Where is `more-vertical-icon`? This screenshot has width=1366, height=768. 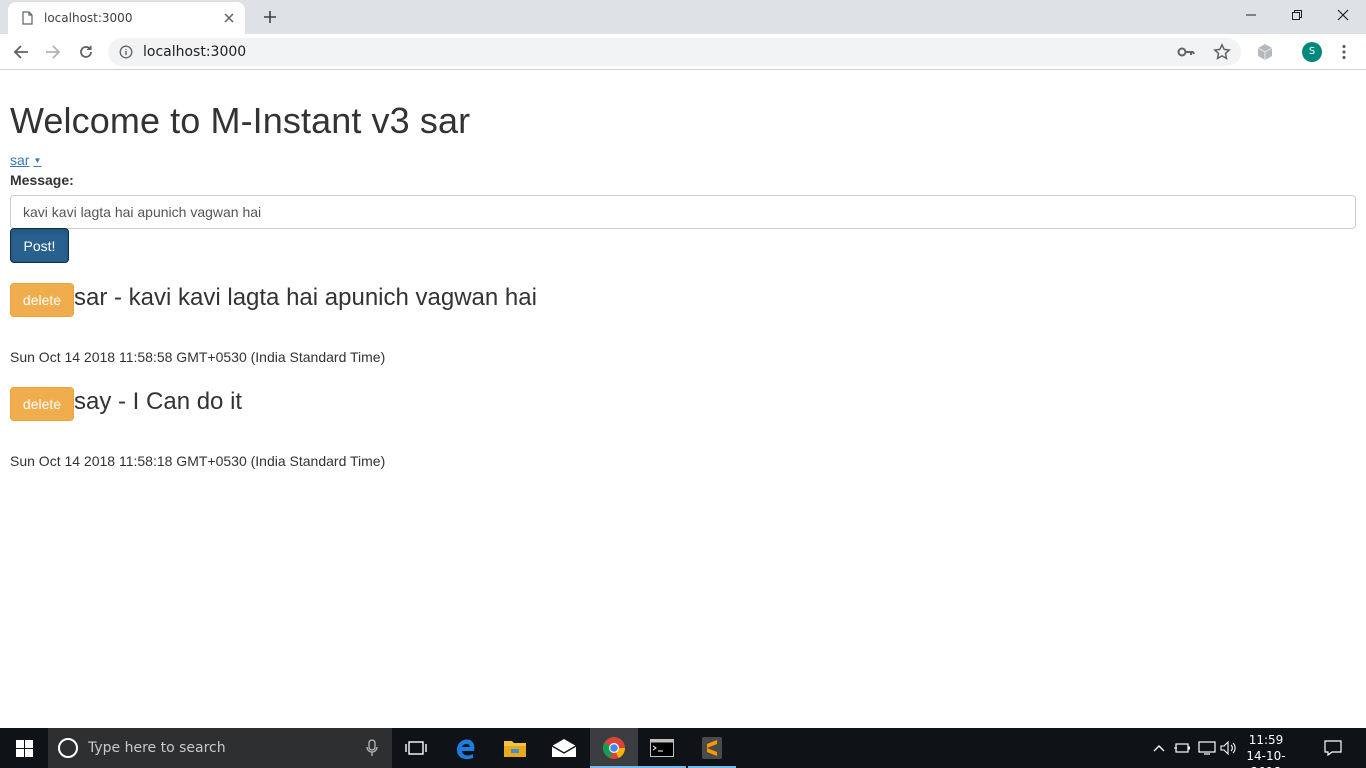 more-vertical-icon is located at coordinates (1344, 52).